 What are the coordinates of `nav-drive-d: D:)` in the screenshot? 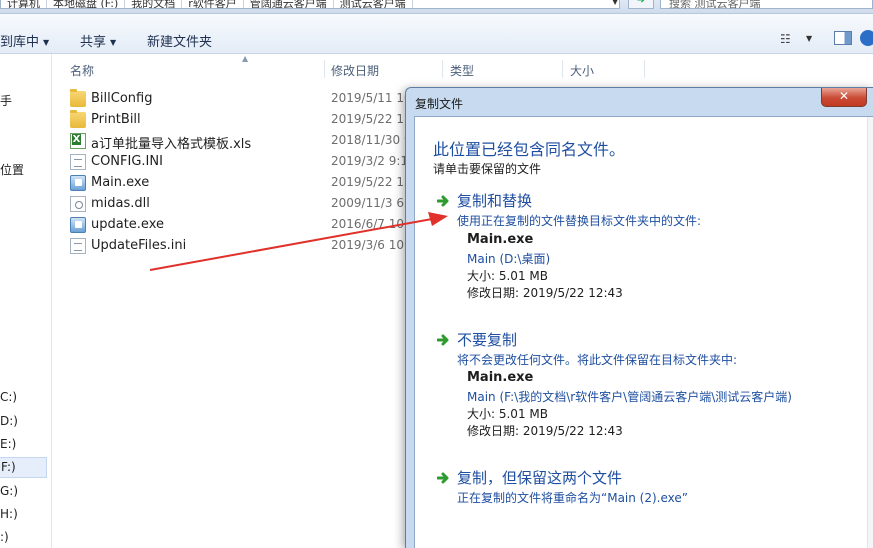 It's located at (9, 421).